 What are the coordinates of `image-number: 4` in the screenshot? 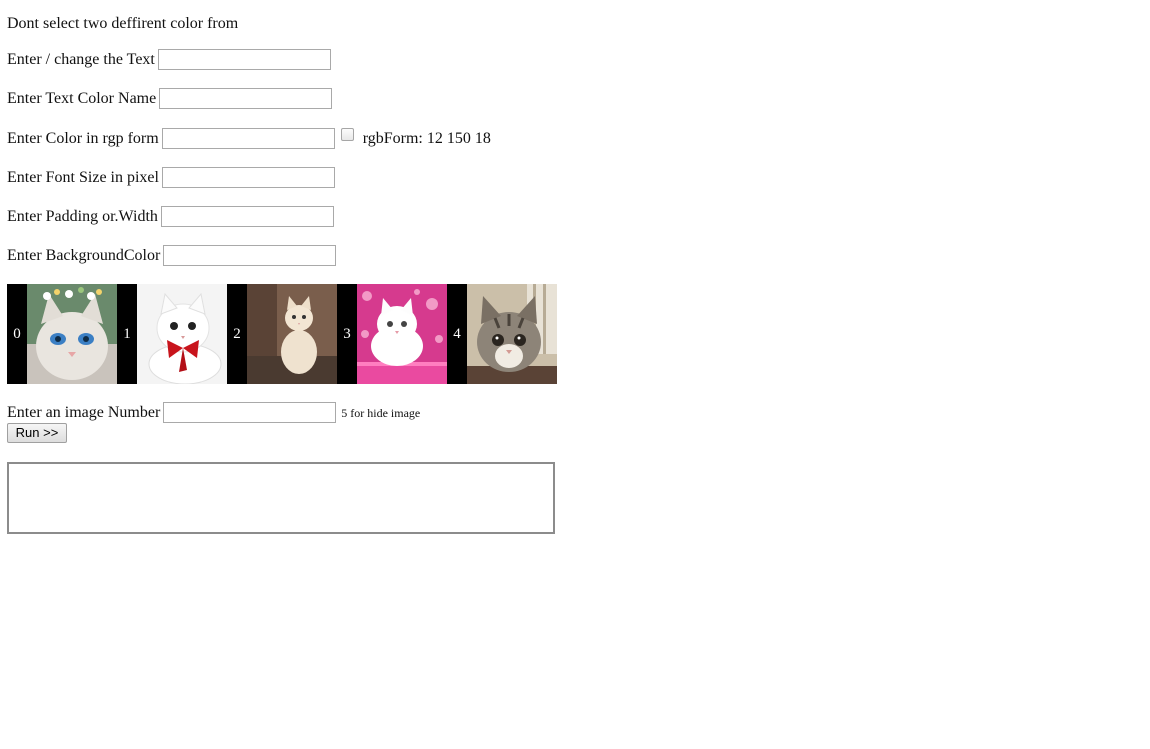 It's located at (457, 334).